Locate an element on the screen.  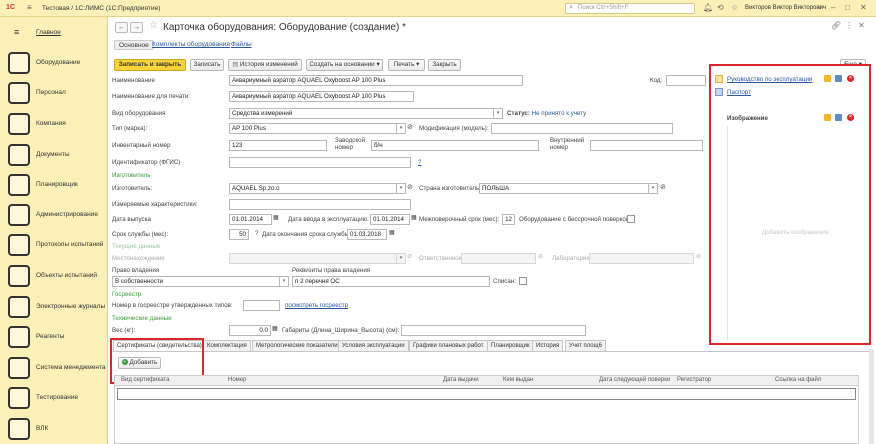
favorites-icon: ☆ is located at coordinates (734, 7).